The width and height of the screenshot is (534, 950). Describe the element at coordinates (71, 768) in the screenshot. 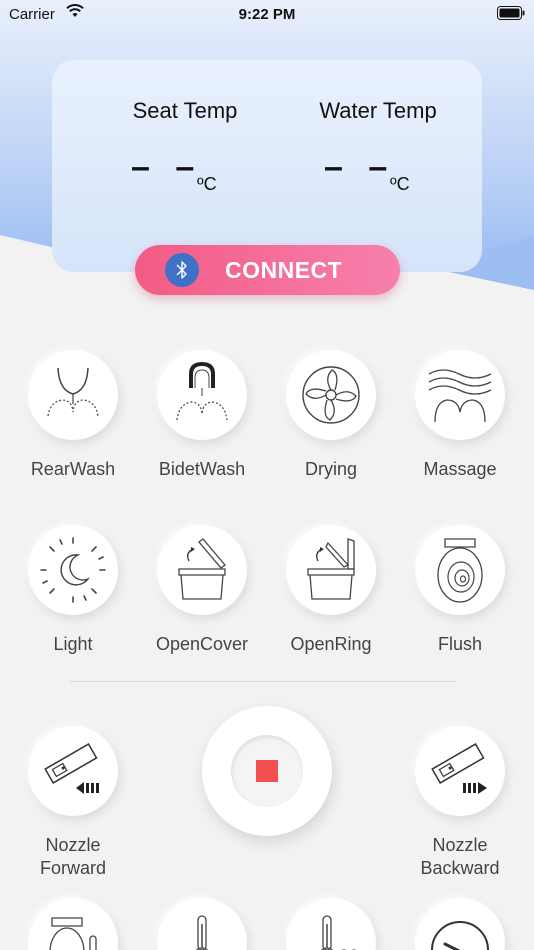

I see `nozzle-forward-icon` at that location.